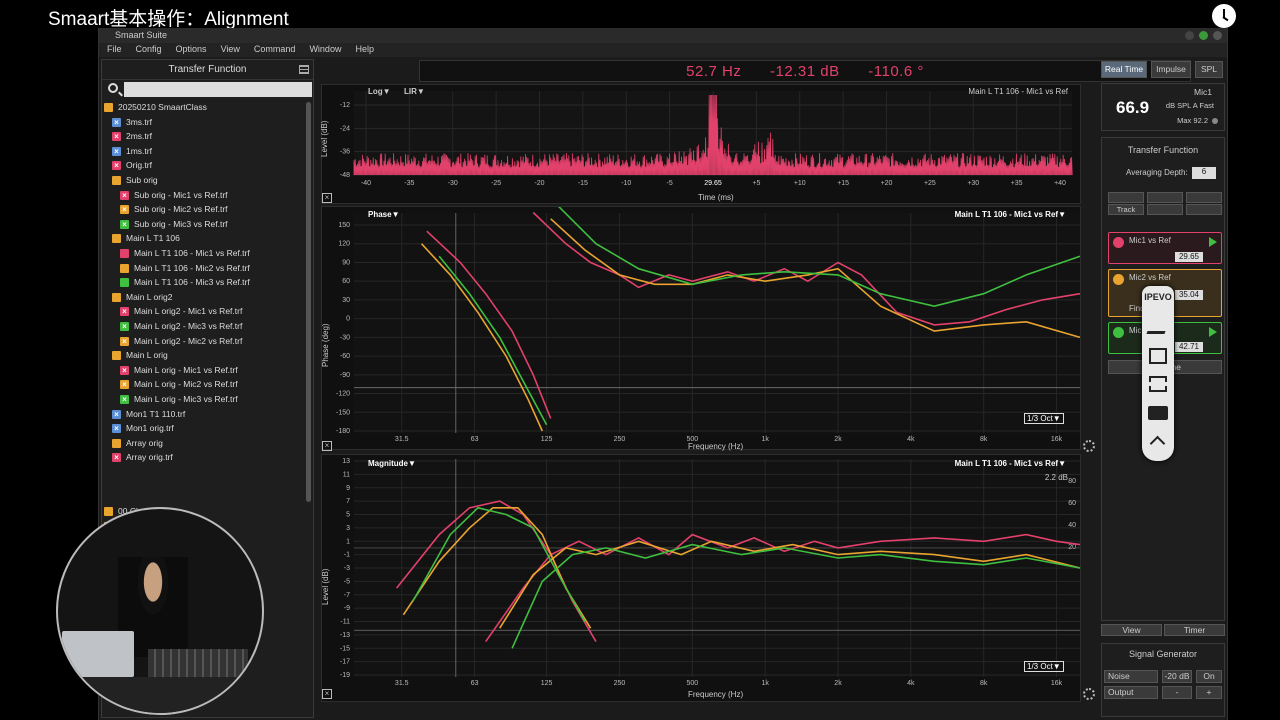 The height and width of the screenshot is (720, 1280). I want to click on play-button, so click(1126, 197).